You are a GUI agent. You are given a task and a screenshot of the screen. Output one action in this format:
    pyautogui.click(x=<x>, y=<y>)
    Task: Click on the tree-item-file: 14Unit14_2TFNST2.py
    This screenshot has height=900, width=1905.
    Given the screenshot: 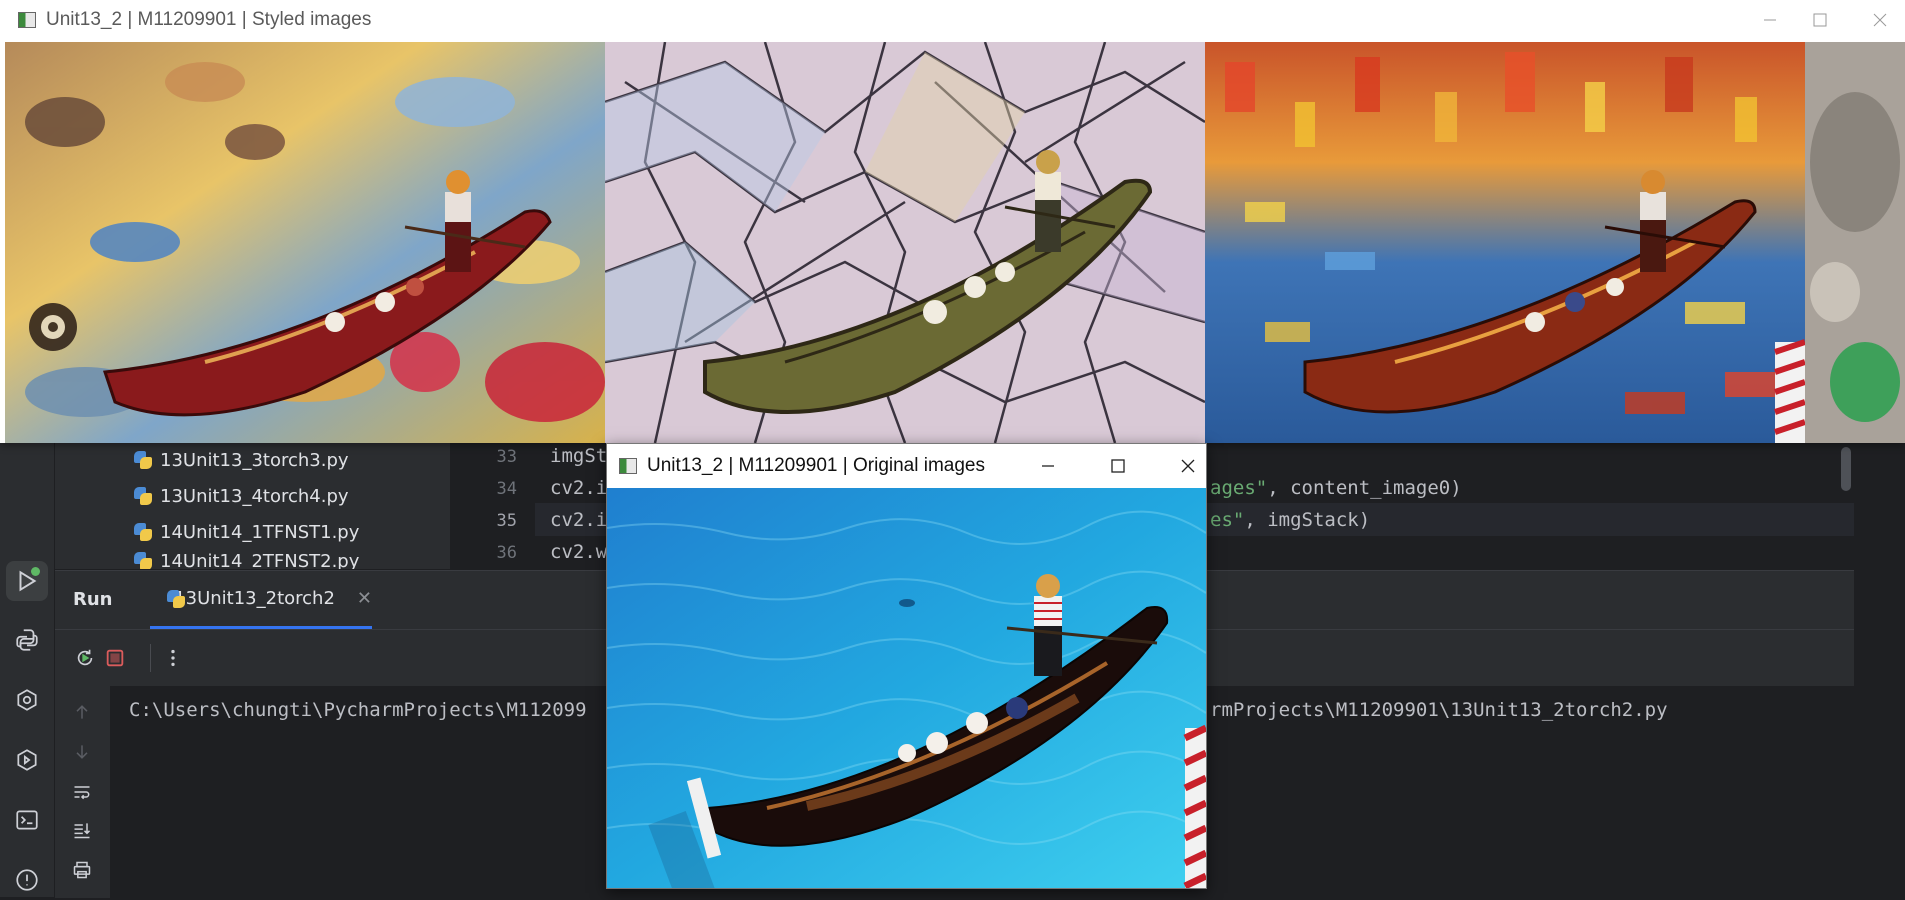 What is the action you would take?
    pyautogui.click(x=246, y=560)
    